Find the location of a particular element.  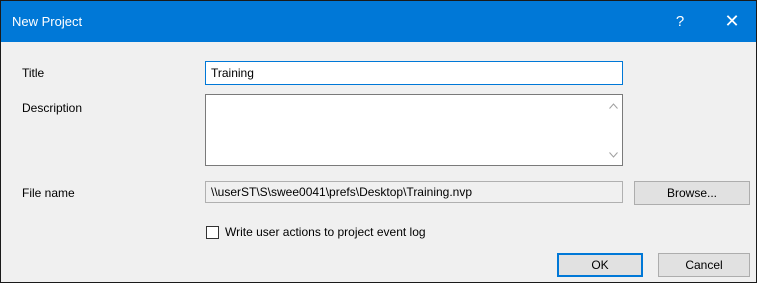

chevron-down-icon is located at coordinates (613, 154).